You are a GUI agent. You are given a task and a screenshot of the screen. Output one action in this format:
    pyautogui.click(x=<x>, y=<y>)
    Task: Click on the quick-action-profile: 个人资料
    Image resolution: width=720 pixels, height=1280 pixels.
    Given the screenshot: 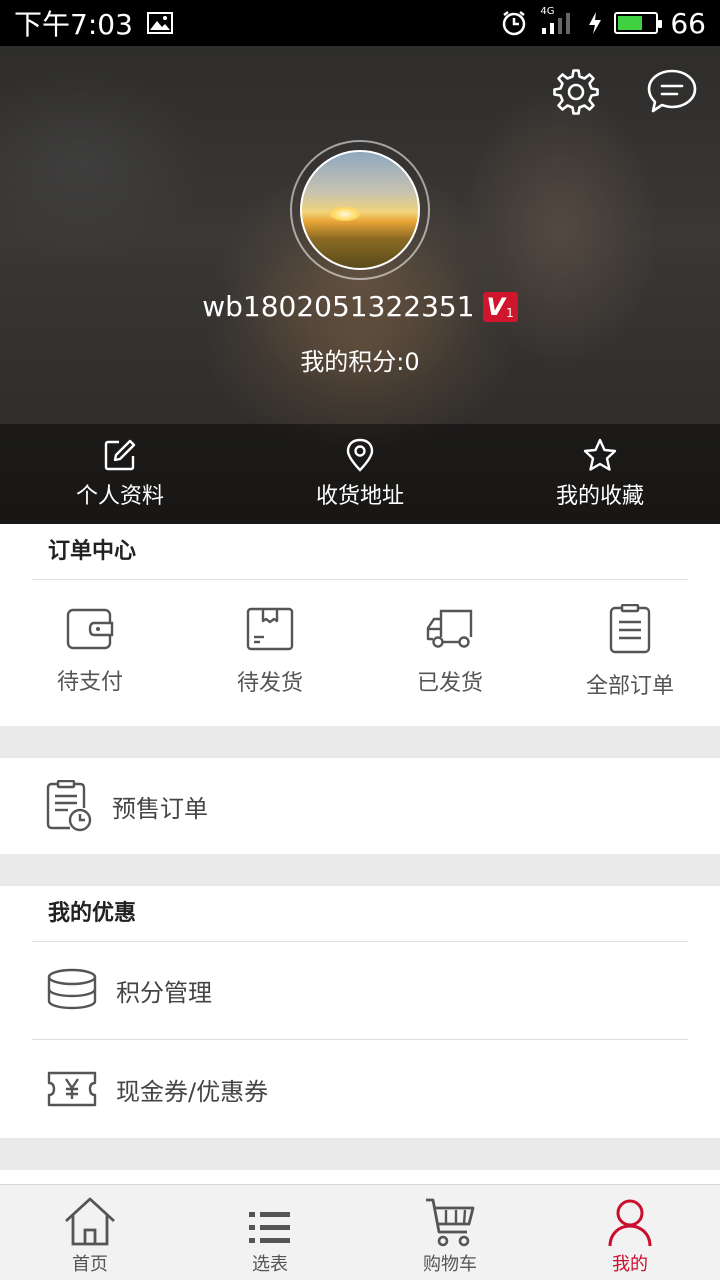 What is the action you would take?
    pyautogui.click(x=120, y=474)
    